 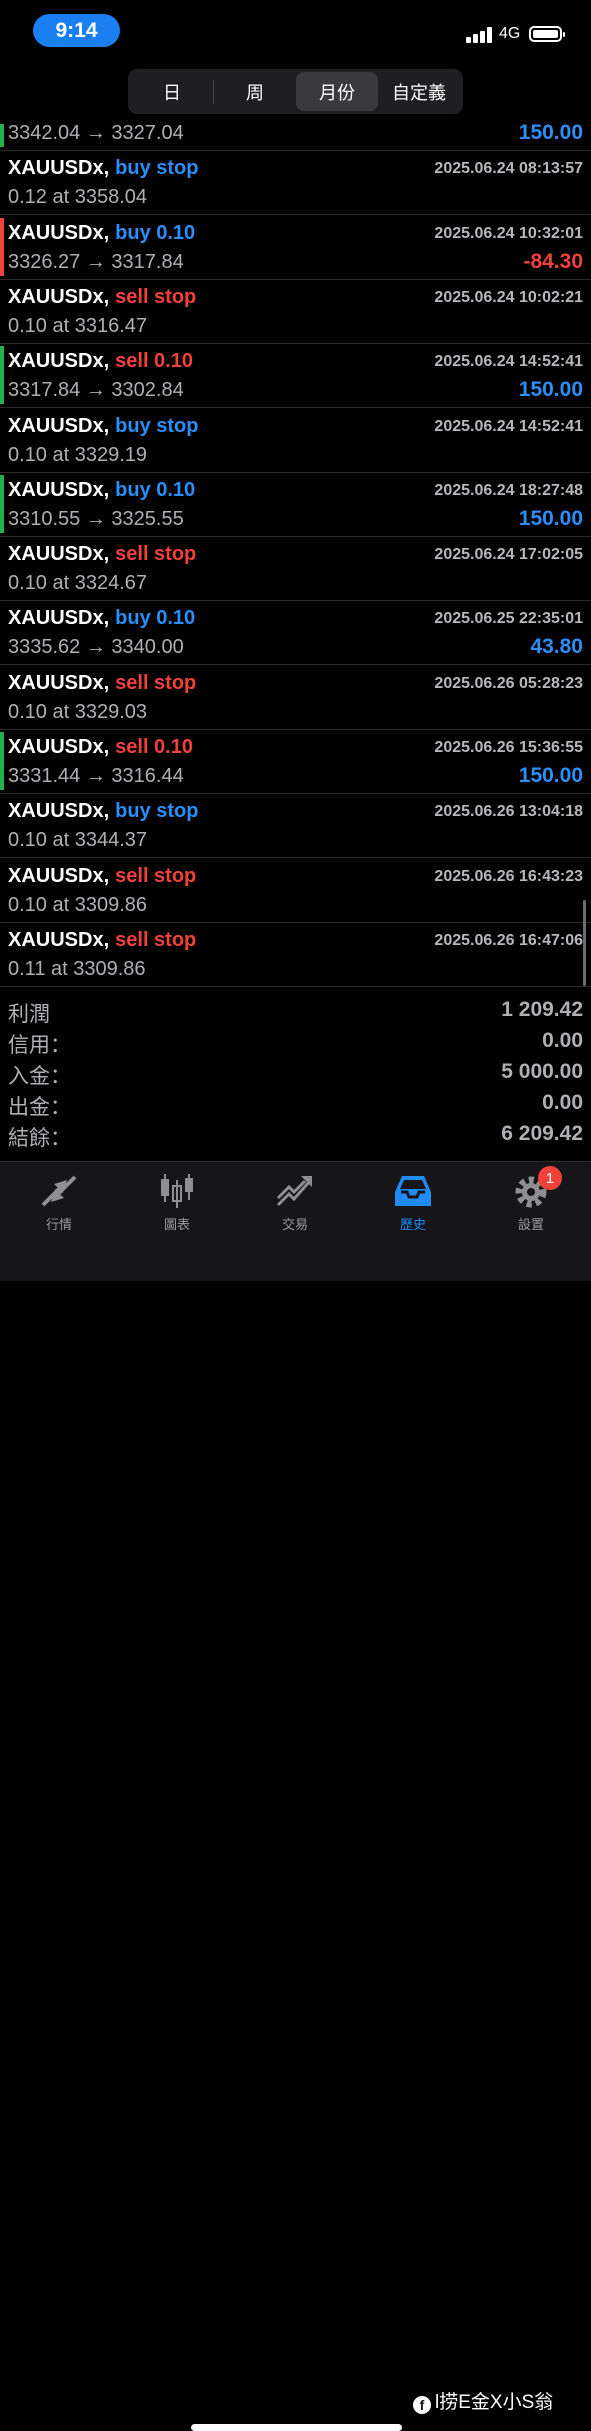 I want to click on period-segmented-control: 日 周 月份 自定義, so click(x=295, y=91).